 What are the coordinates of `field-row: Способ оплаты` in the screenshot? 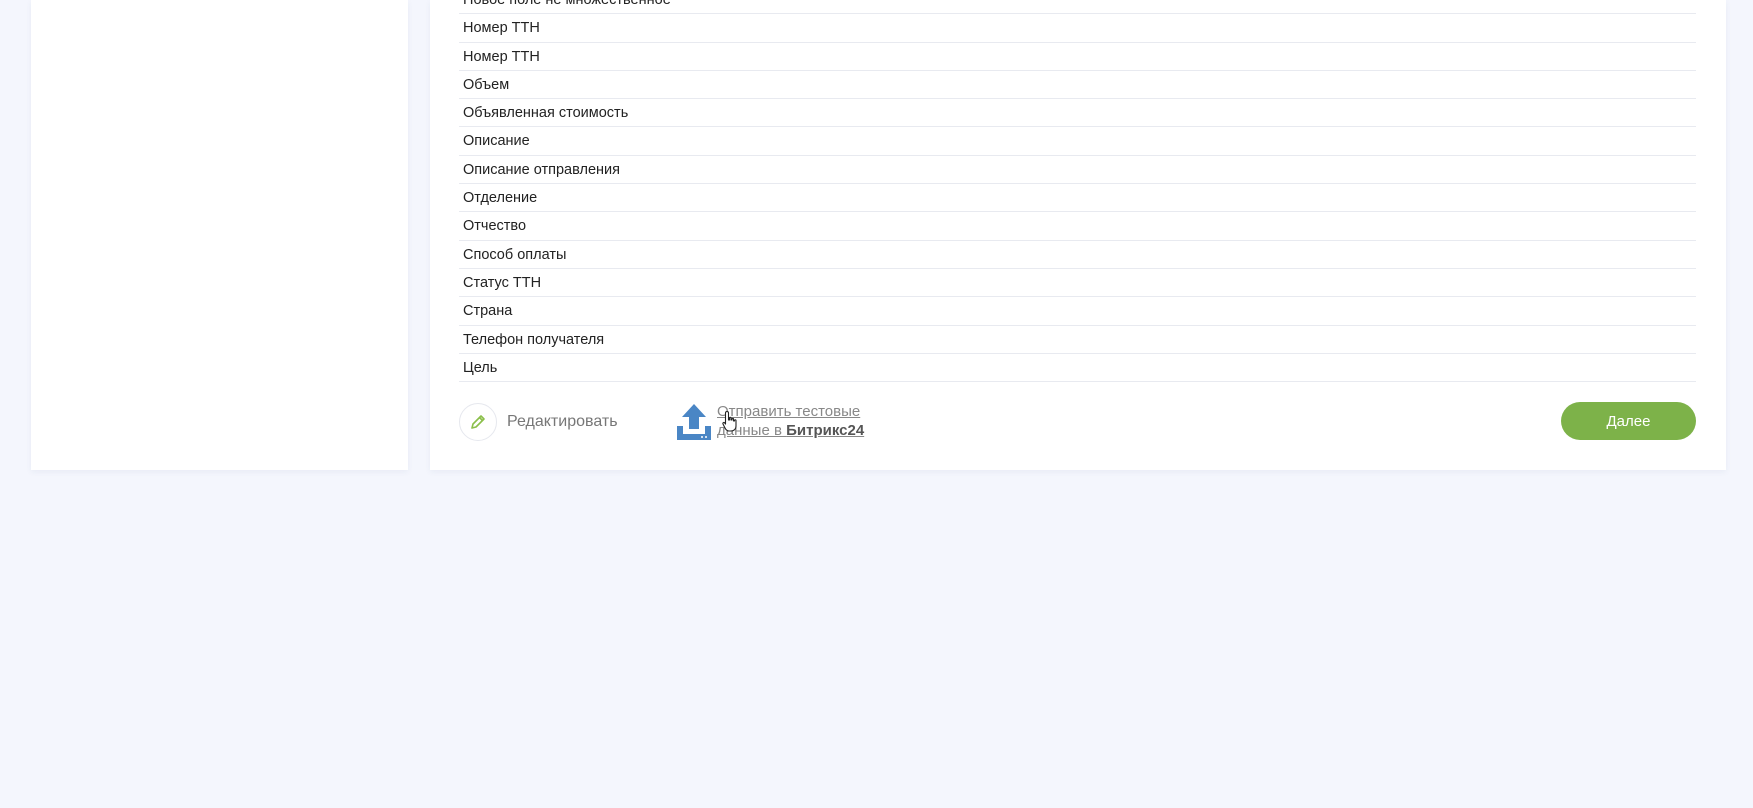 It's located at (1077, 255).